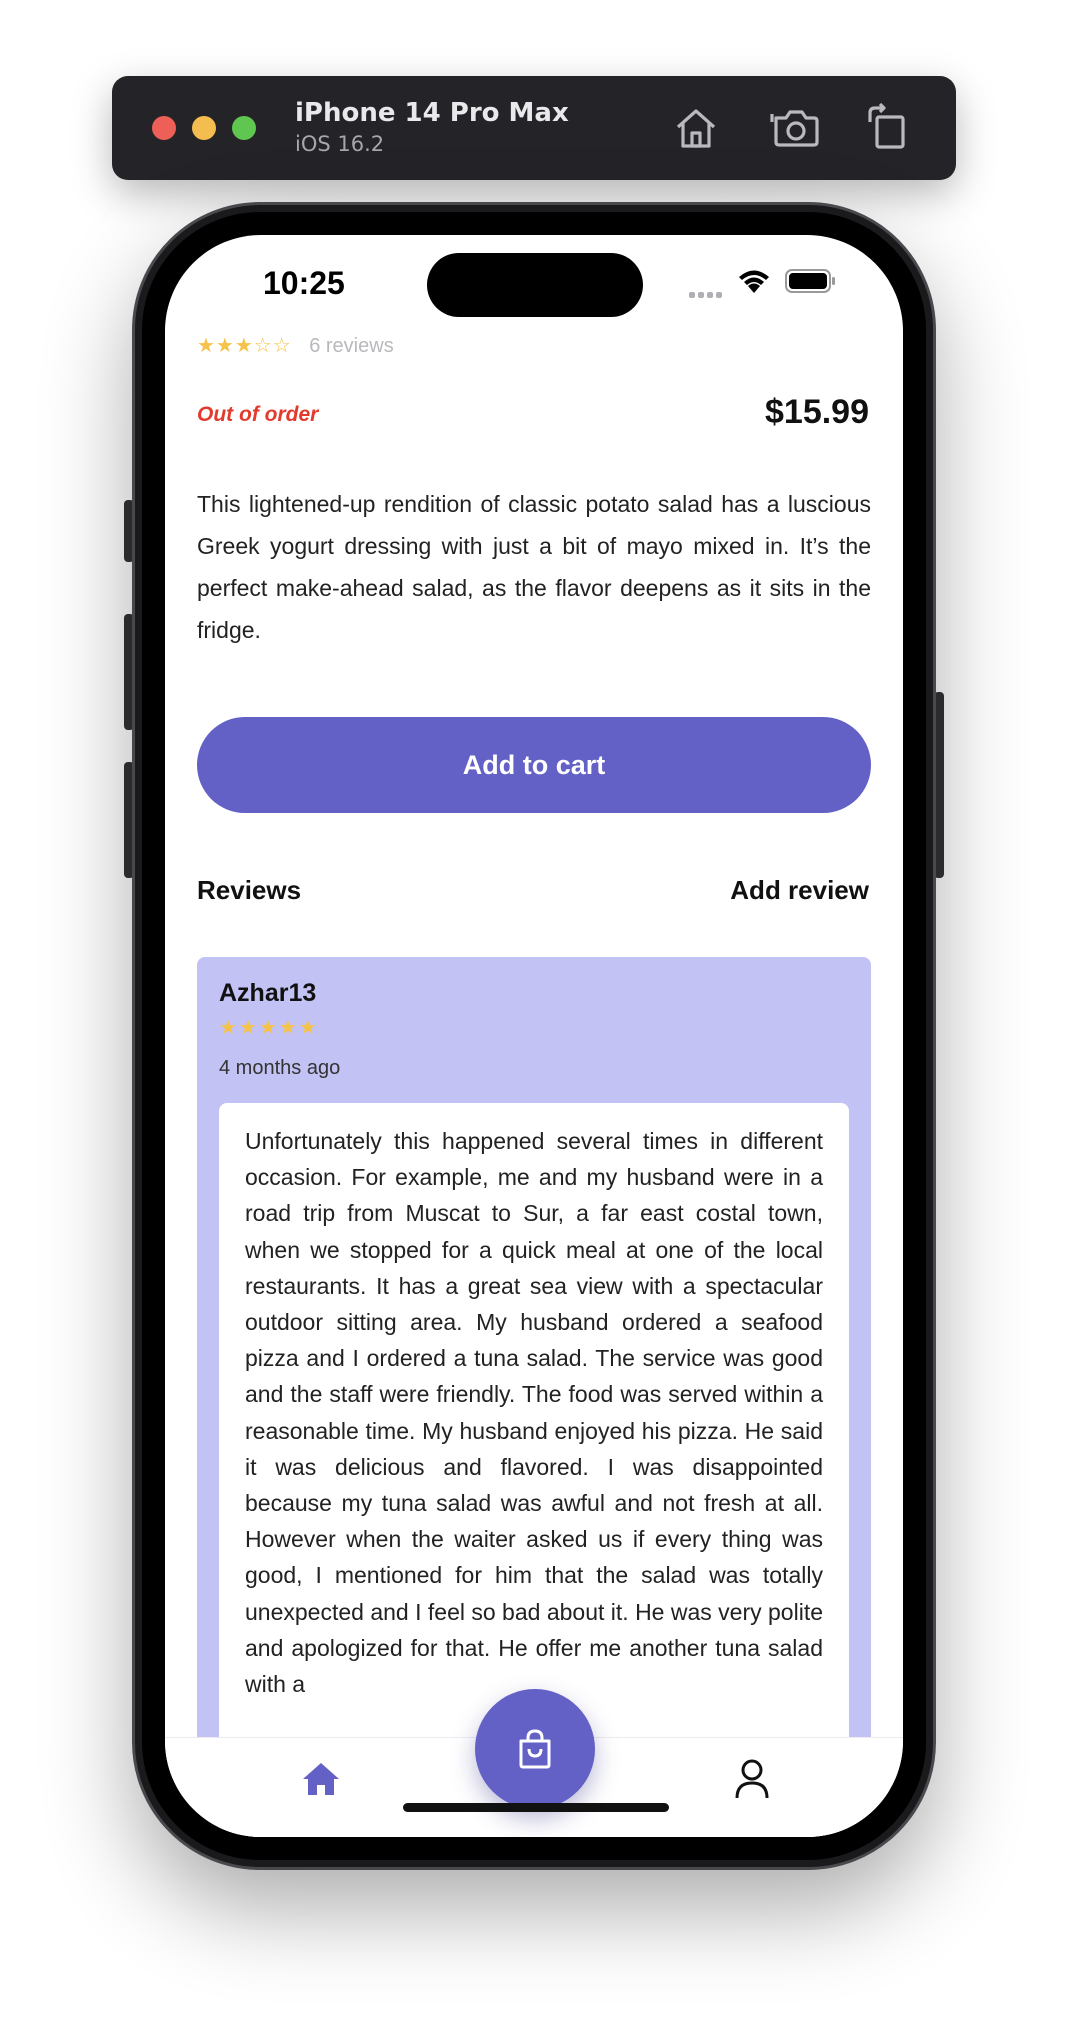  Describe the element at coordinates (295, 345) in the screenshot. I see `product-rating: ★★★☆☆ 6 reviews` at that location.